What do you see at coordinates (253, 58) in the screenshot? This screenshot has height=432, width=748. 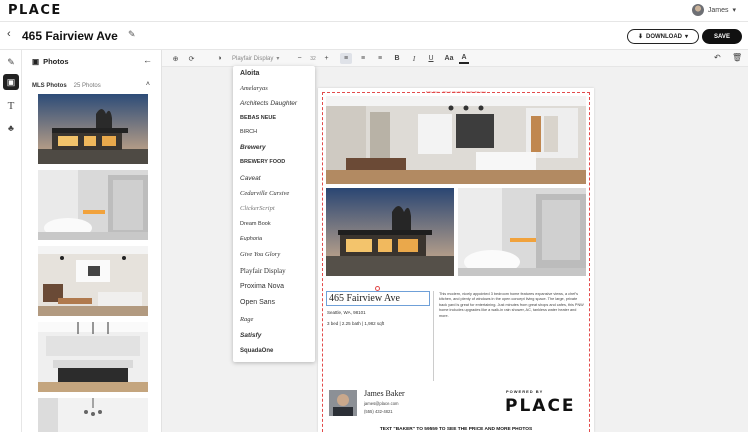 I see `font-family-value: Playfair Display` at bounding box center [253, 58].